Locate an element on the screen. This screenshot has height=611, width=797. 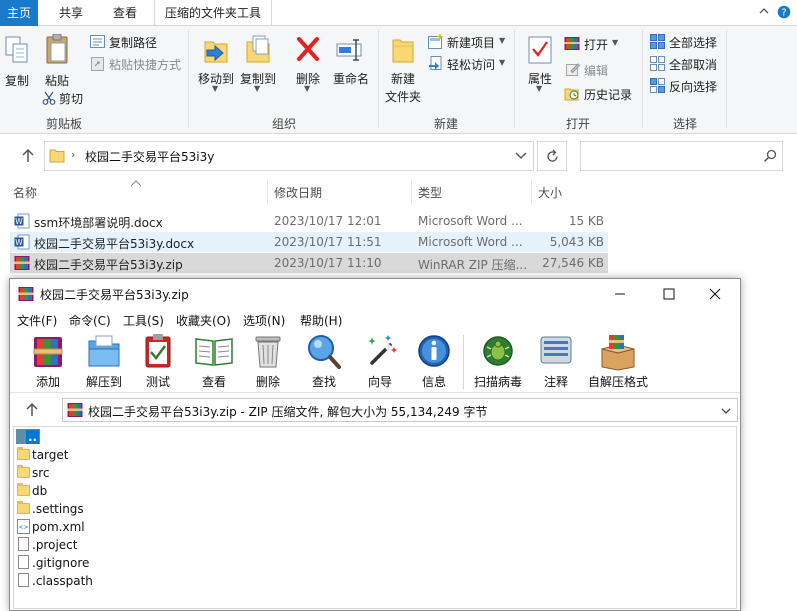
list-item-name: .classpath is located at coordinates (62, 581).